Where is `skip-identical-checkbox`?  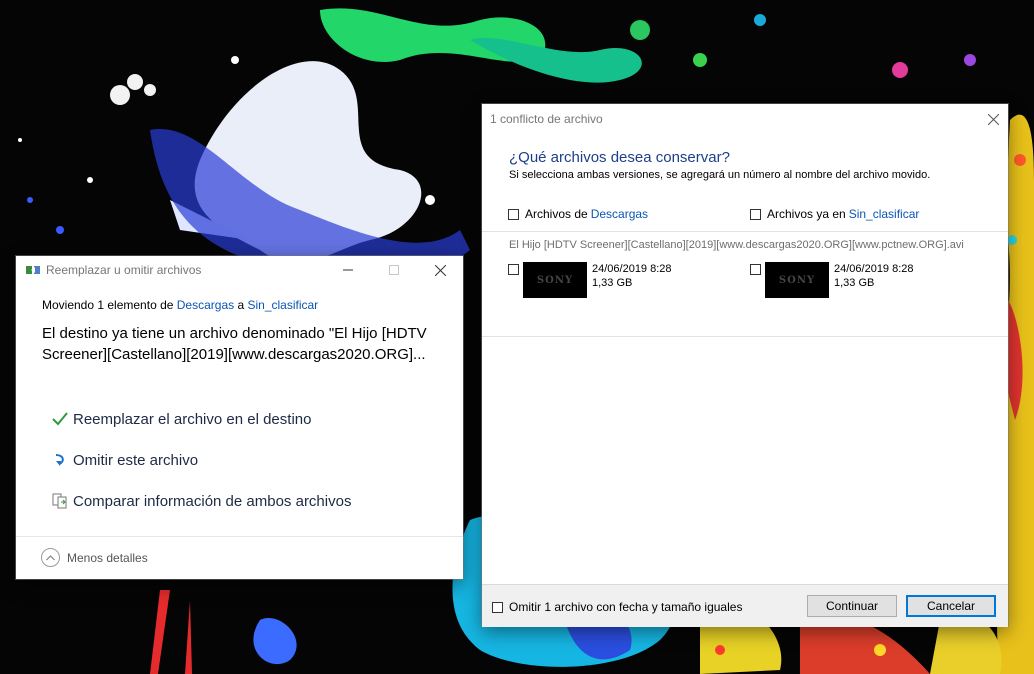
skip-identical-checkbox is located at coordinates (497, 607).